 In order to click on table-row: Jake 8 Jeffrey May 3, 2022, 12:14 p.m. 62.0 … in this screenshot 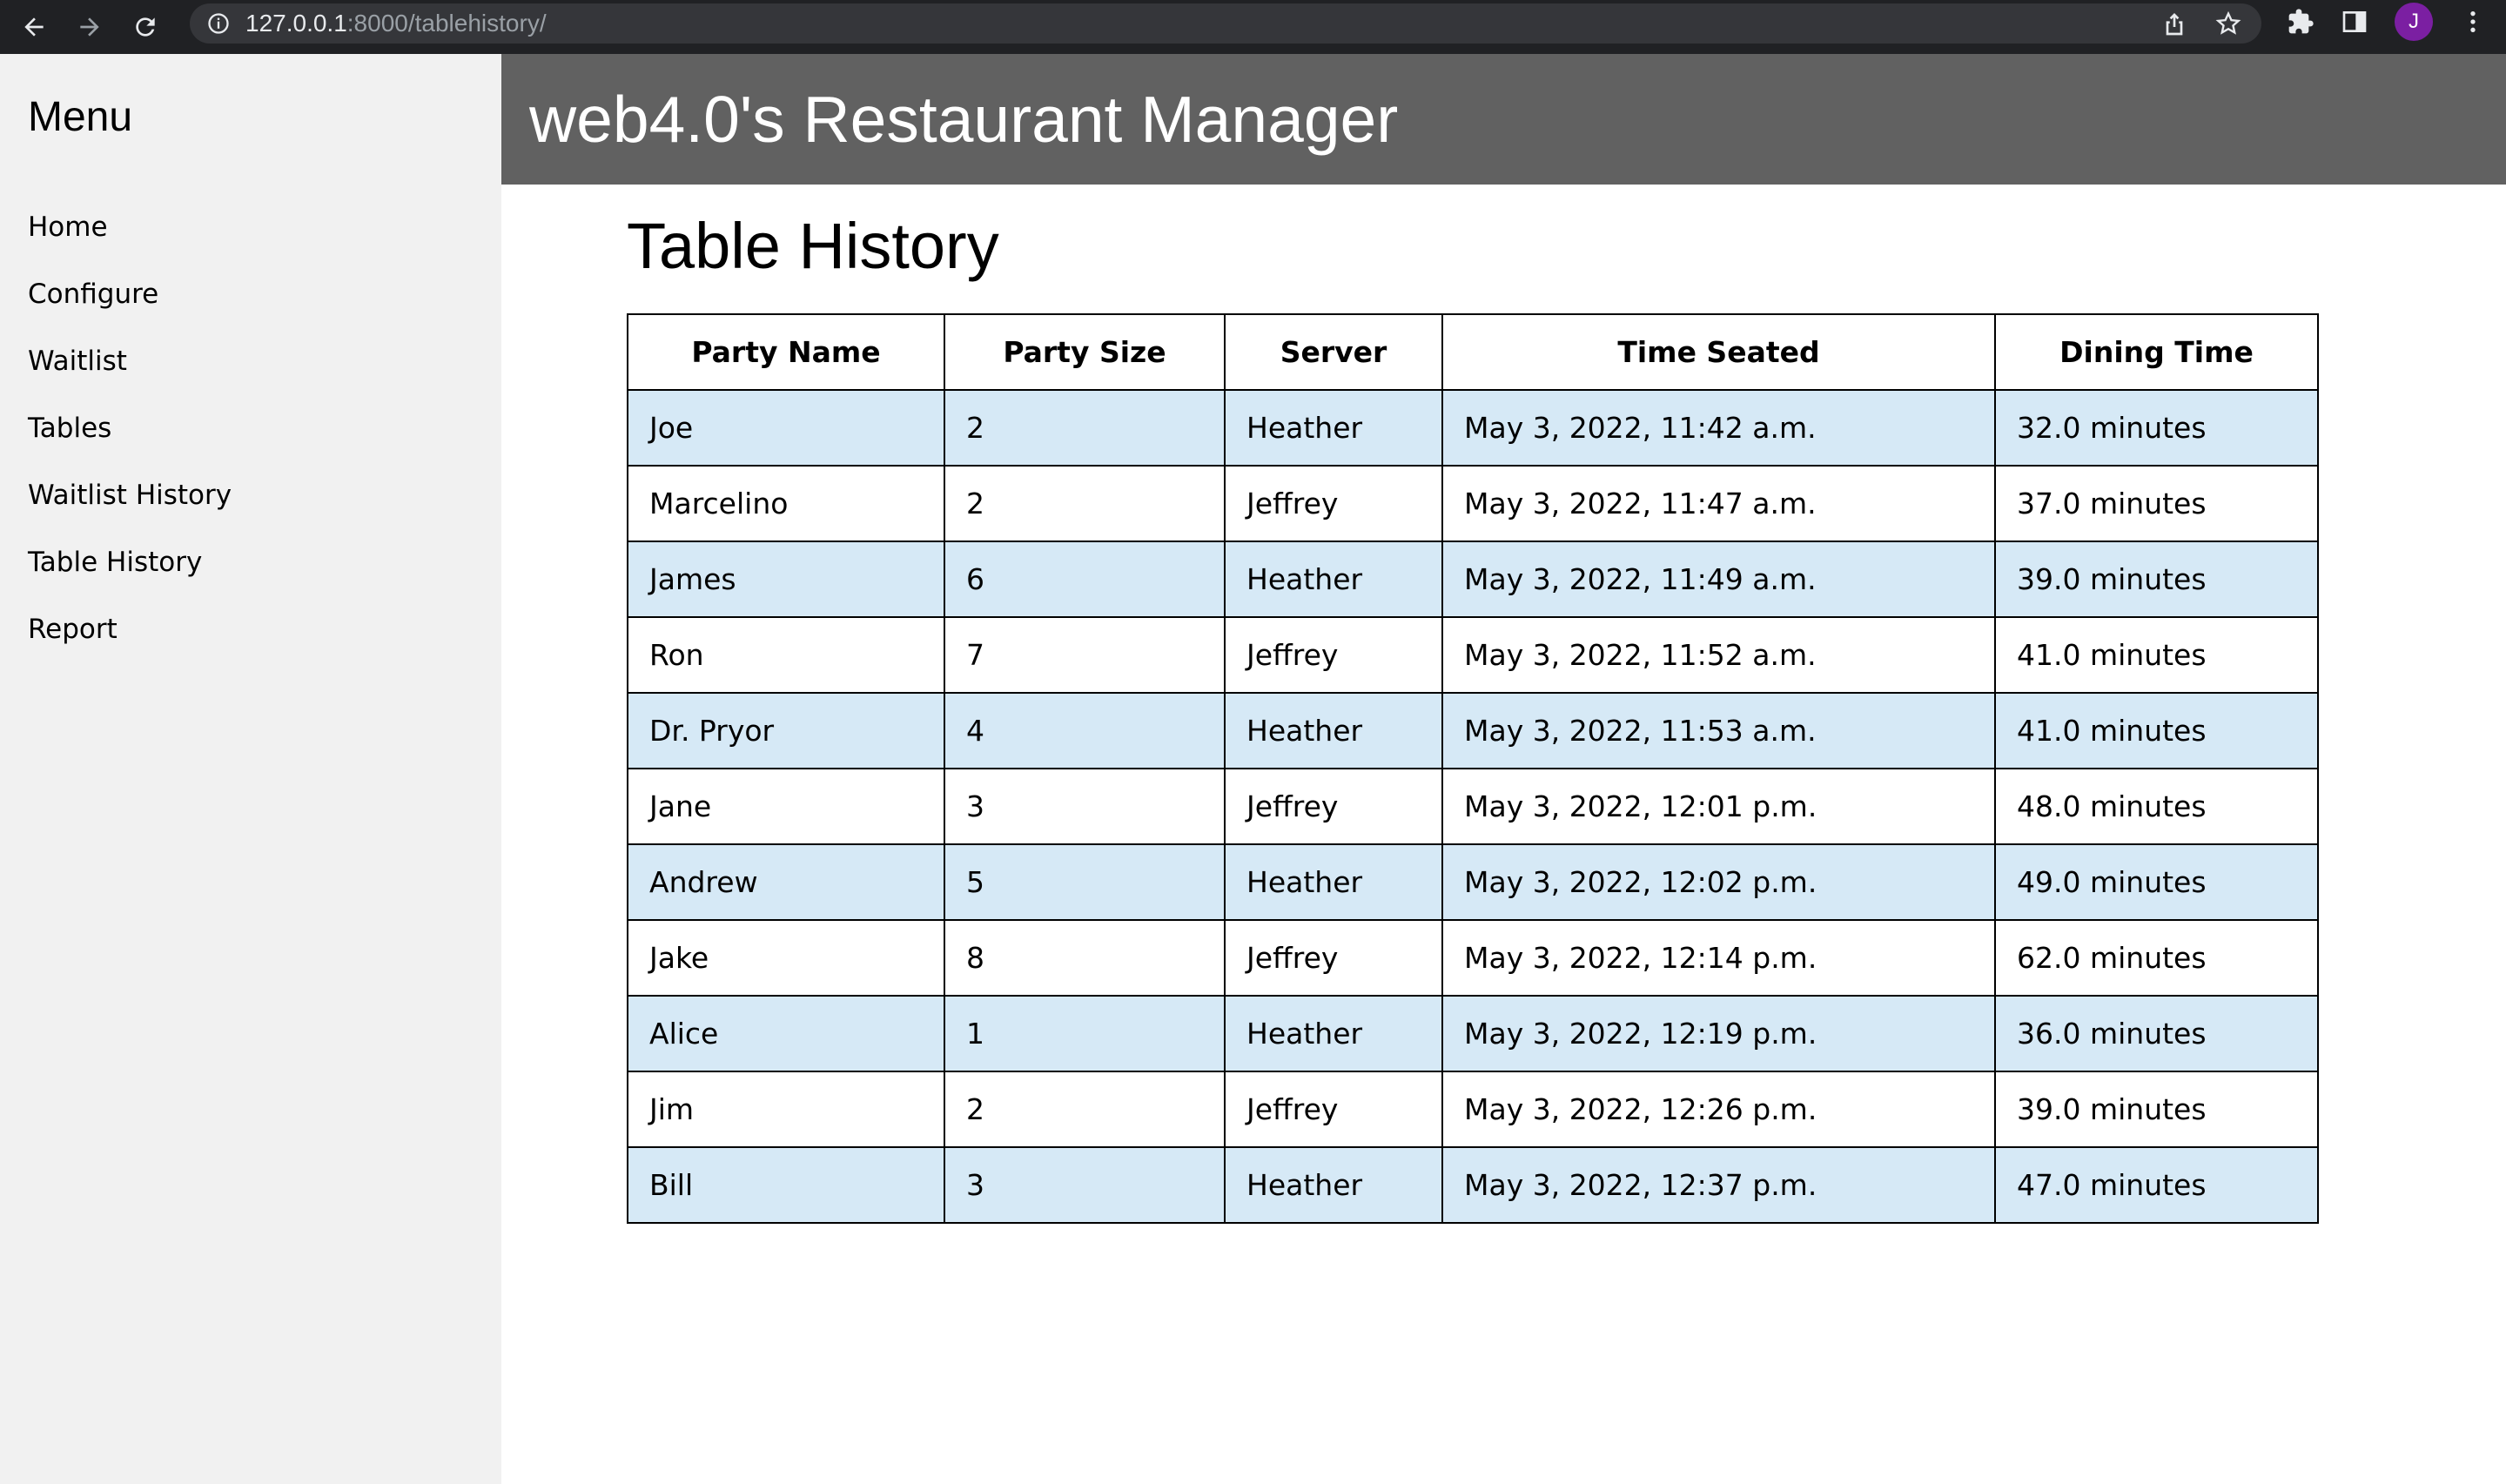, I will do `click(1473, 958)`.